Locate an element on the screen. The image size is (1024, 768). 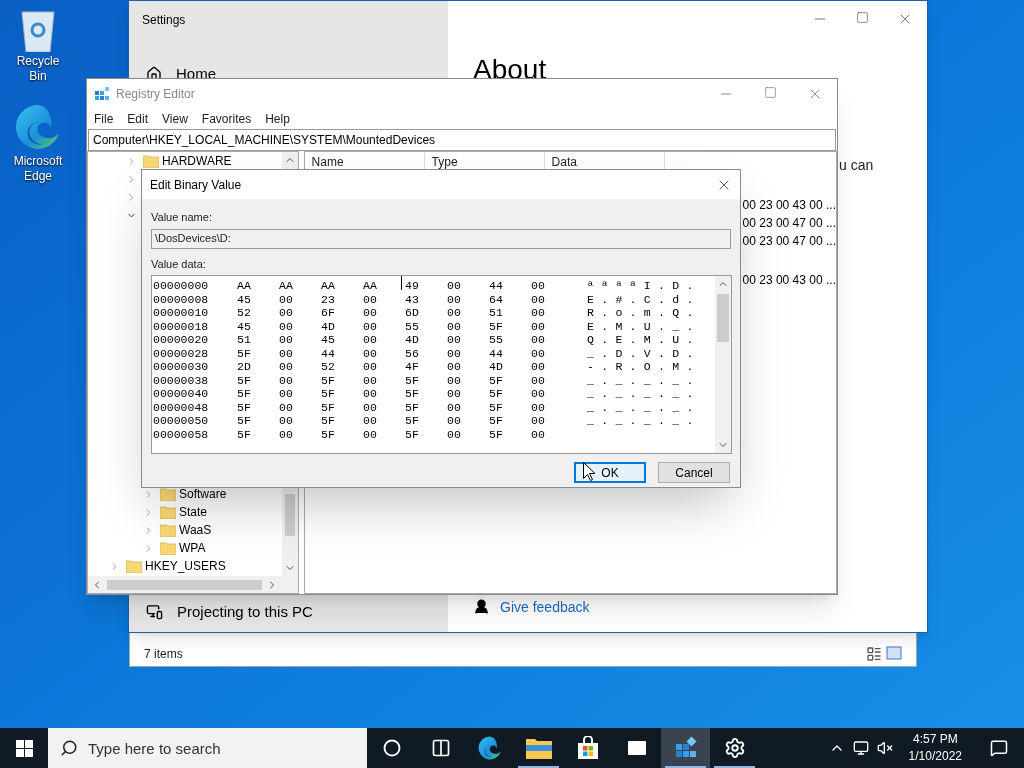
details-view-icon is located at coordinates (874, 654).